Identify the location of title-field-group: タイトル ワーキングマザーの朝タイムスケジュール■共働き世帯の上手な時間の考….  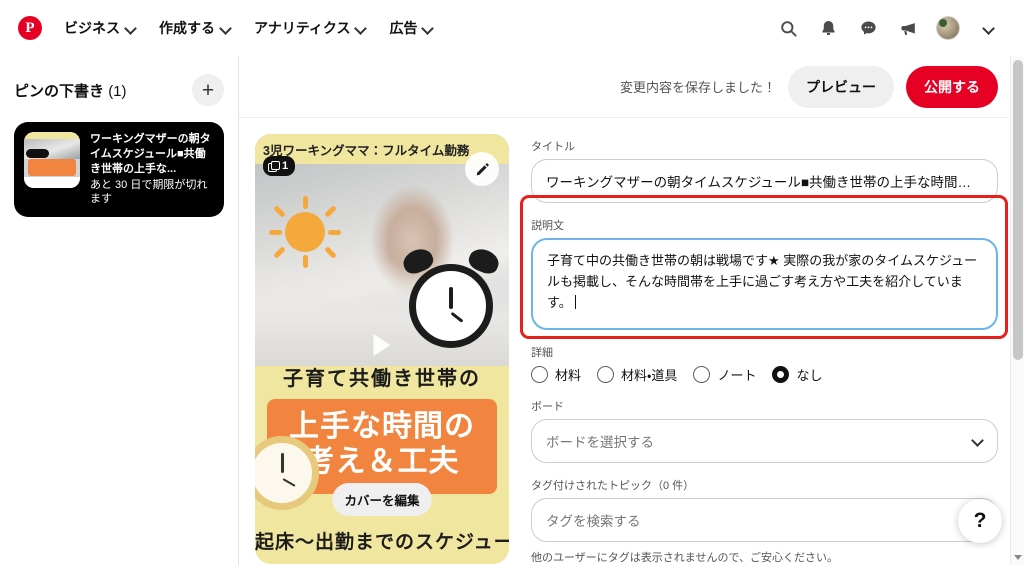
(764, 170).